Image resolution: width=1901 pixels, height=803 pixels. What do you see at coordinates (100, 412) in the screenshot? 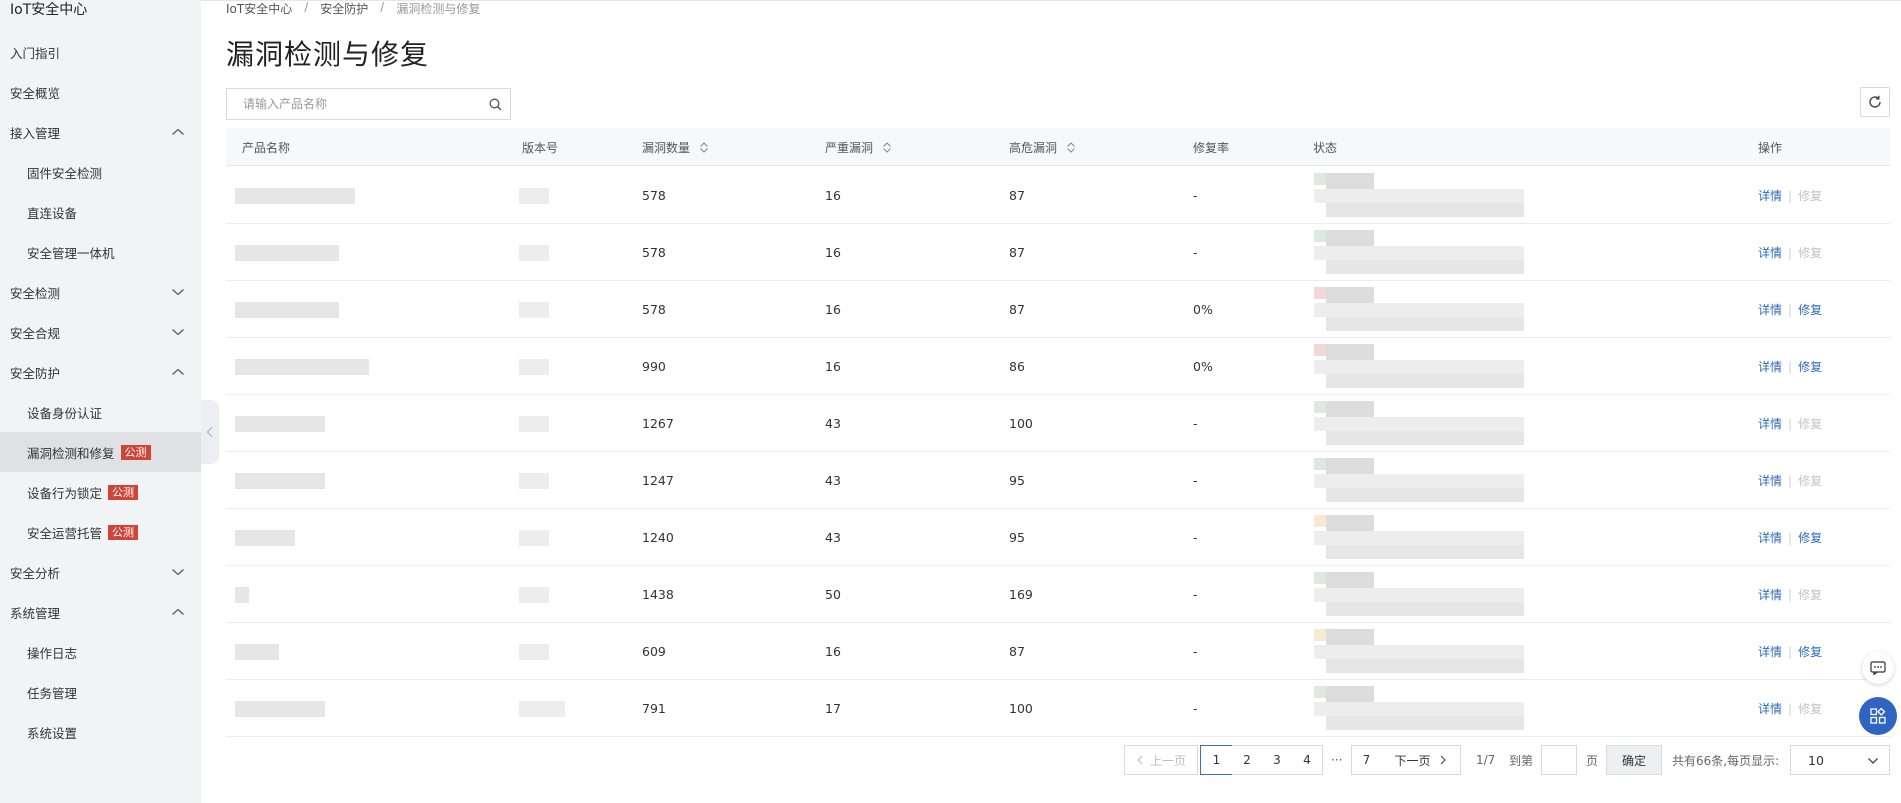
I see `sidebar-item: 设备身份认证` at bounding box center [100, 412].